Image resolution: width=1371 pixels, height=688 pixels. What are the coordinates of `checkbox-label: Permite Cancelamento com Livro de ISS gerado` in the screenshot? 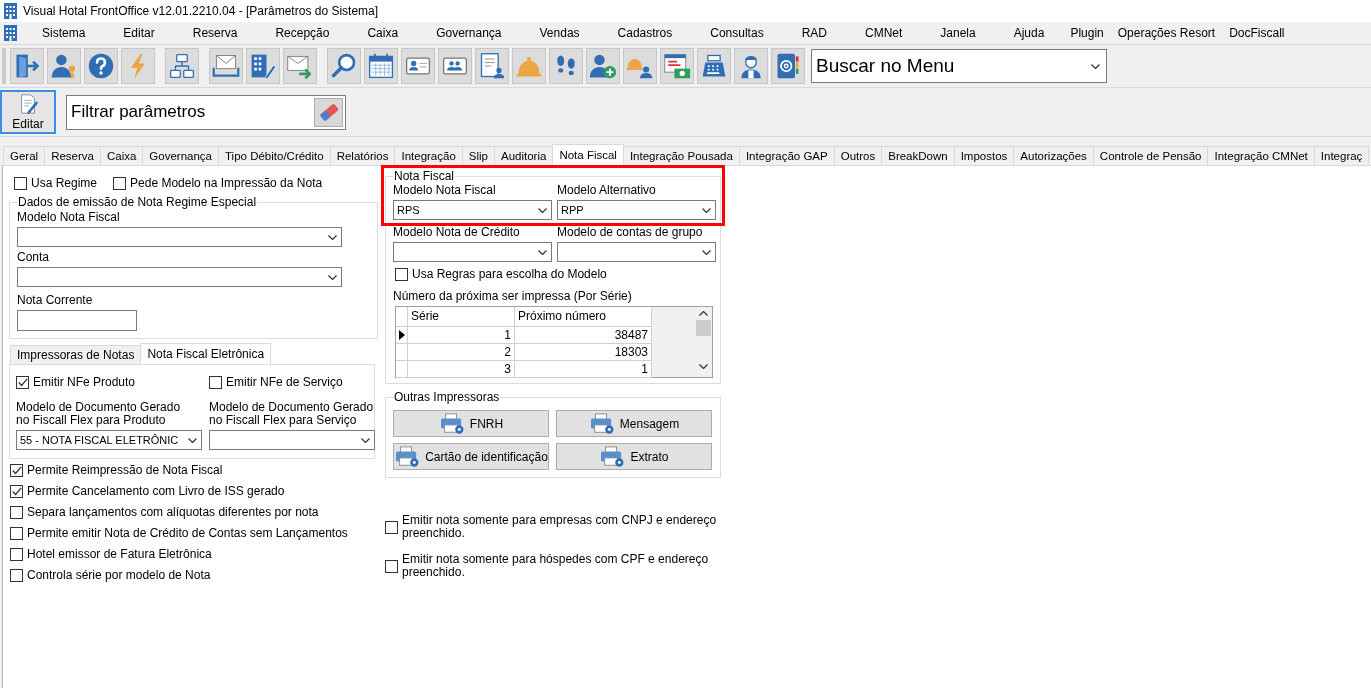 It's located at (156, 491).